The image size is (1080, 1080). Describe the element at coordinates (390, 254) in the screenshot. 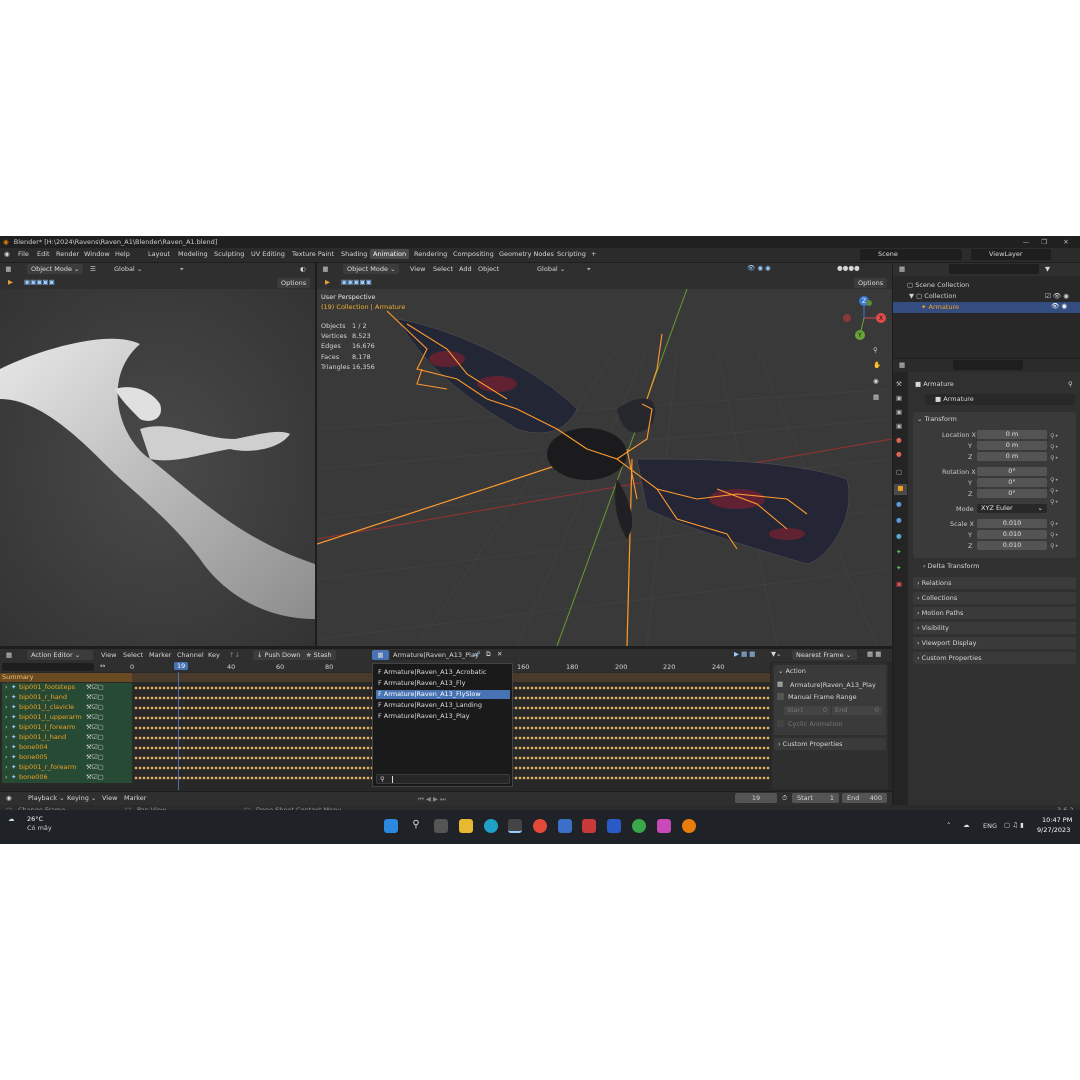

I see `tab-animation: Animation` at that location.